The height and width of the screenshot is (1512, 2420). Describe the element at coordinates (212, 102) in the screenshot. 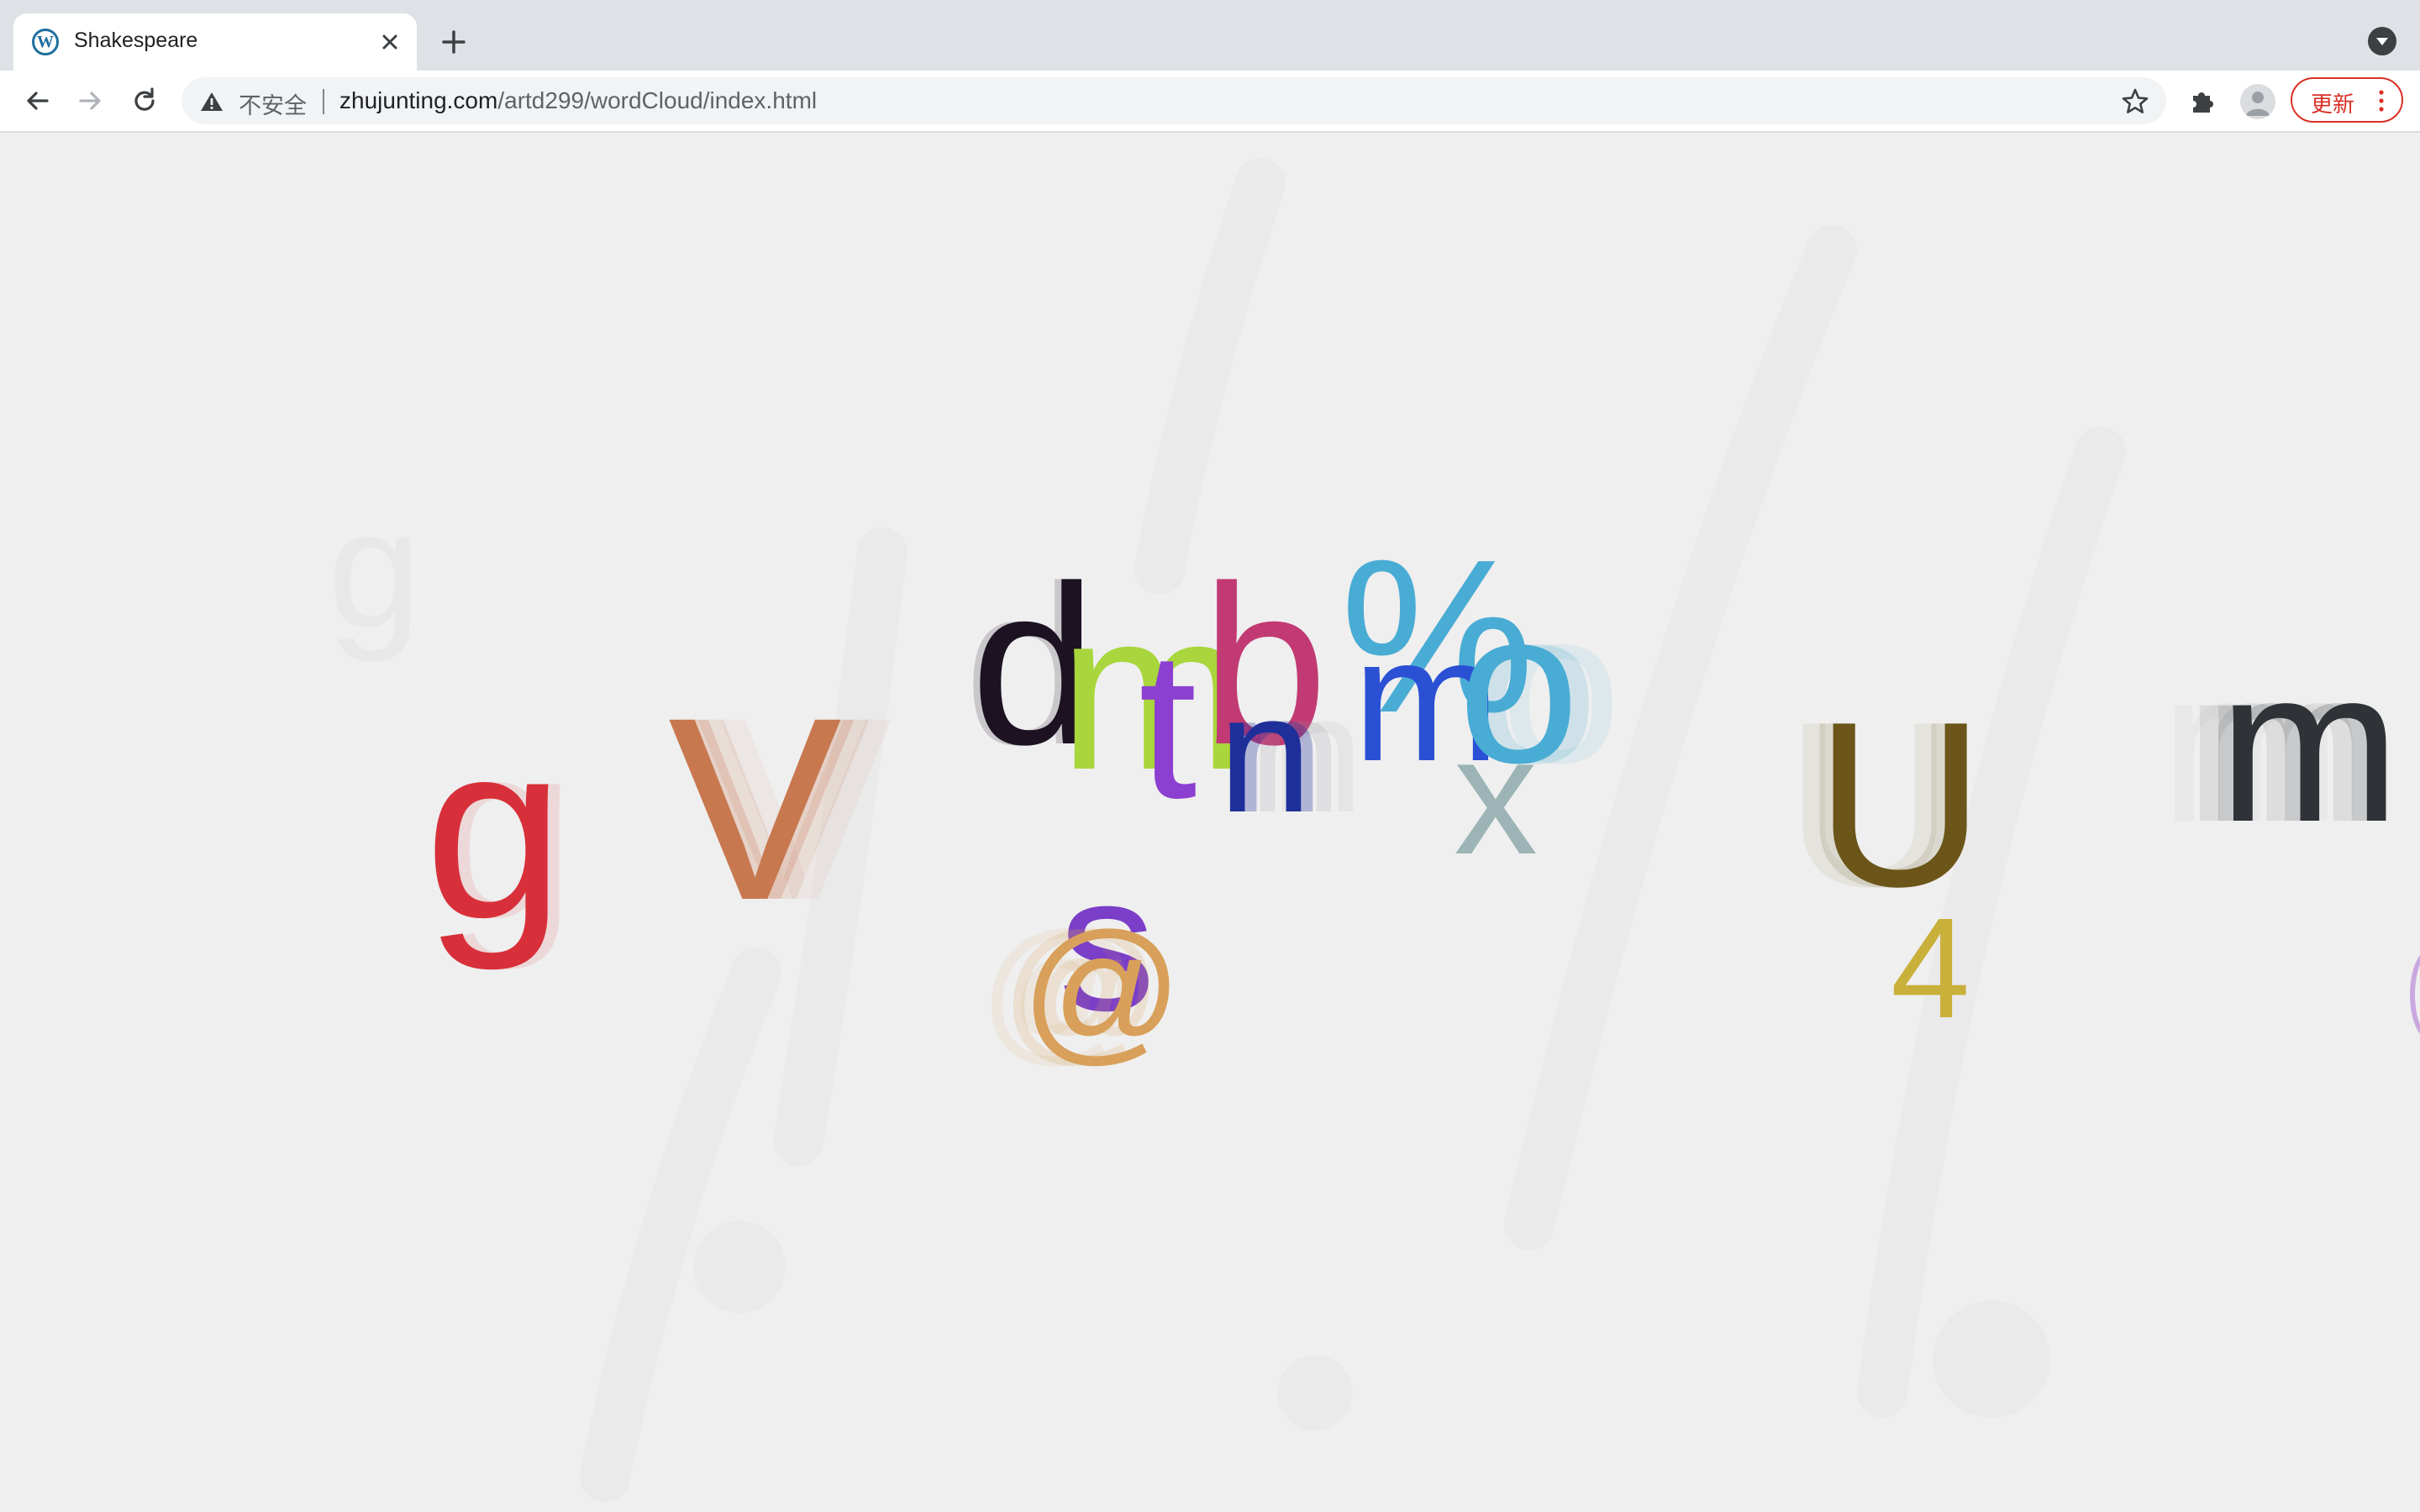

I see `warning-icon` at that location.